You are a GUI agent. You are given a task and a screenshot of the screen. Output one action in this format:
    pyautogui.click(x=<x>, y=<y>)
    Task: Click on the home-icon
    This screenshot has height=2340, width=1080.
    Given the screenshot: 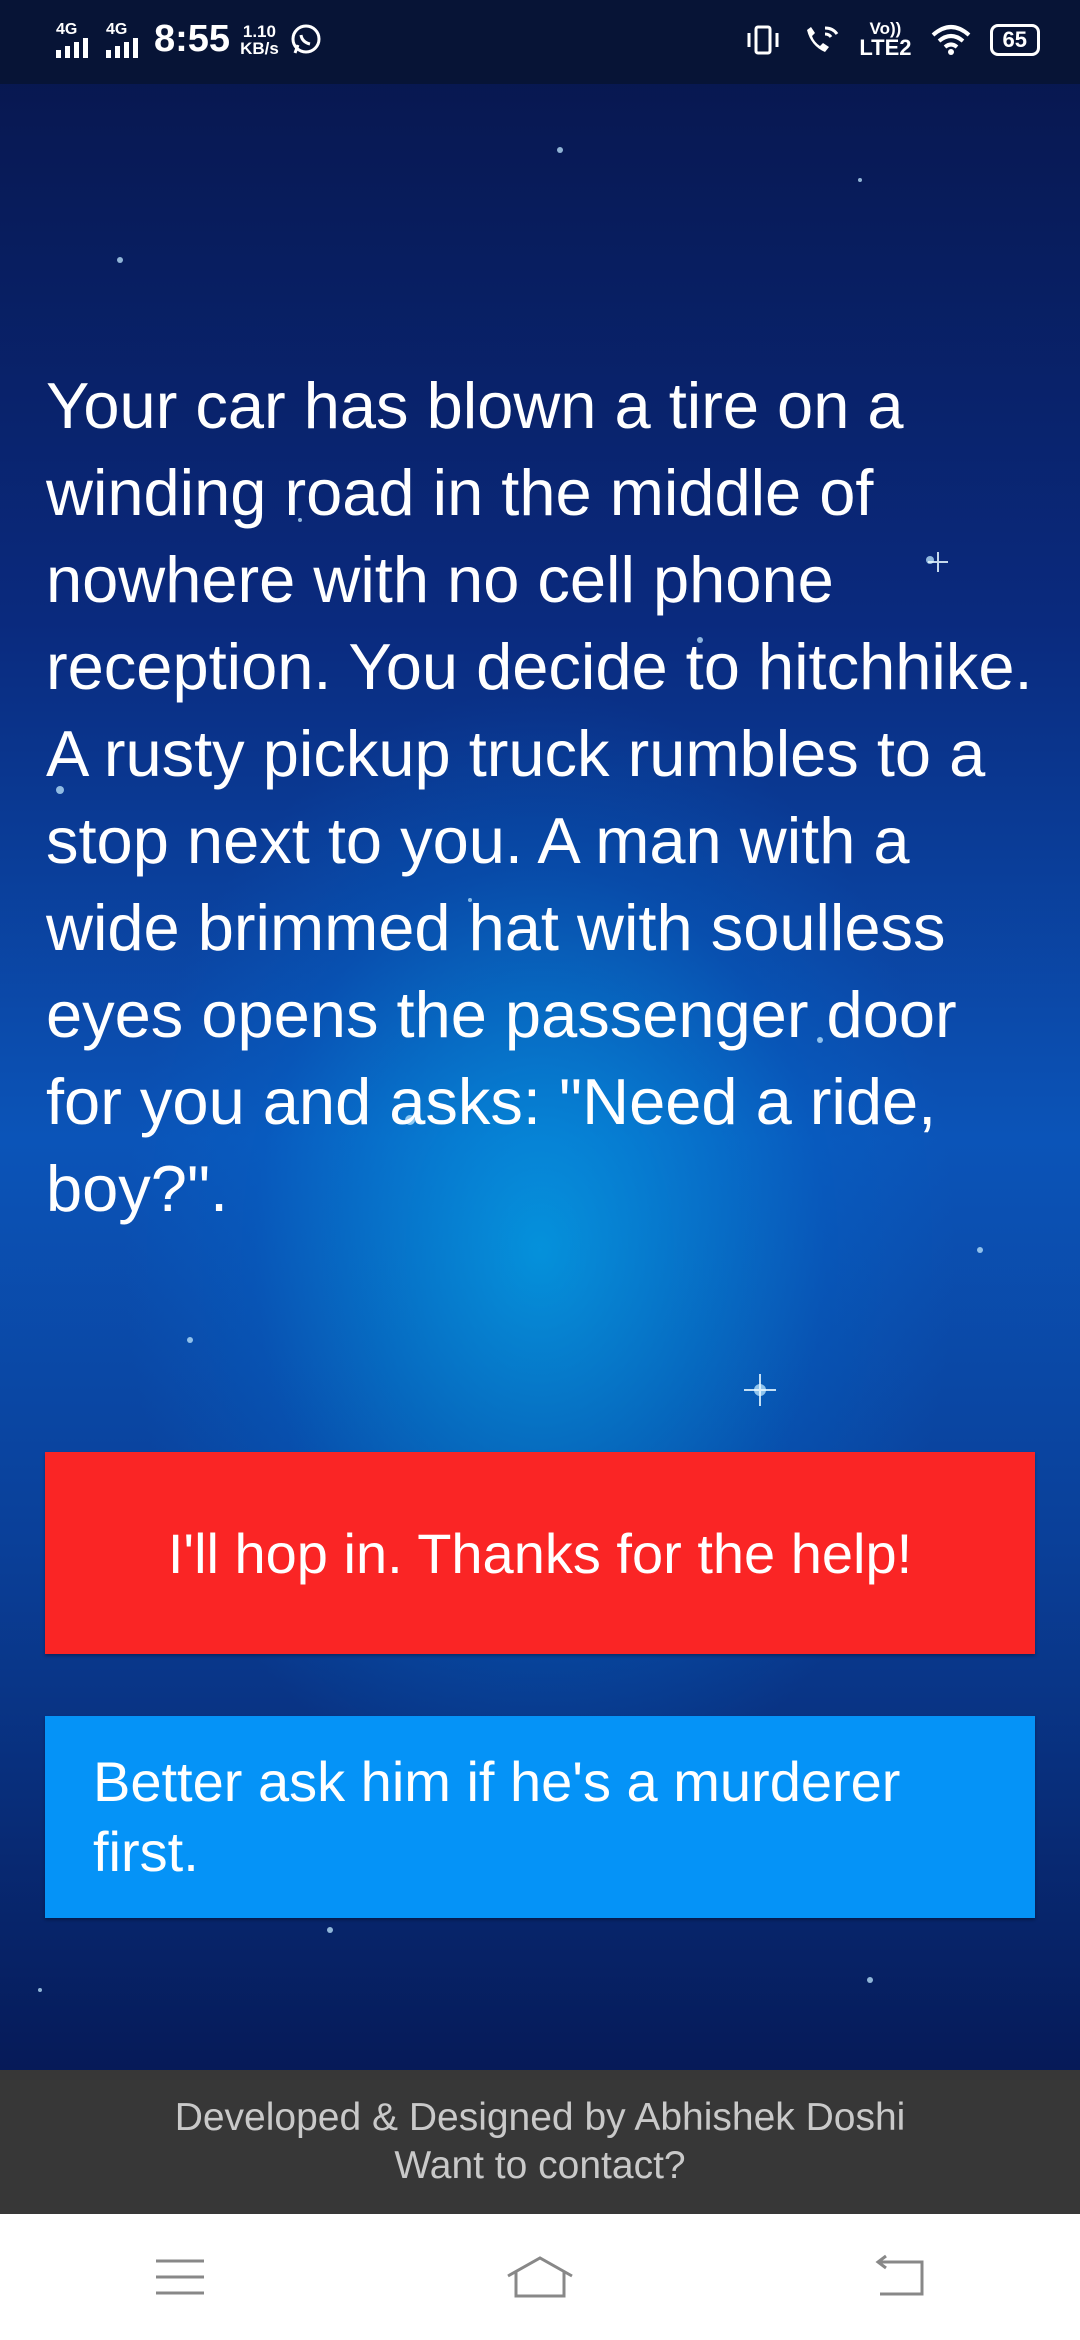 What is the action you would take?
    pyautogui.click(x=540, y=2277)
    